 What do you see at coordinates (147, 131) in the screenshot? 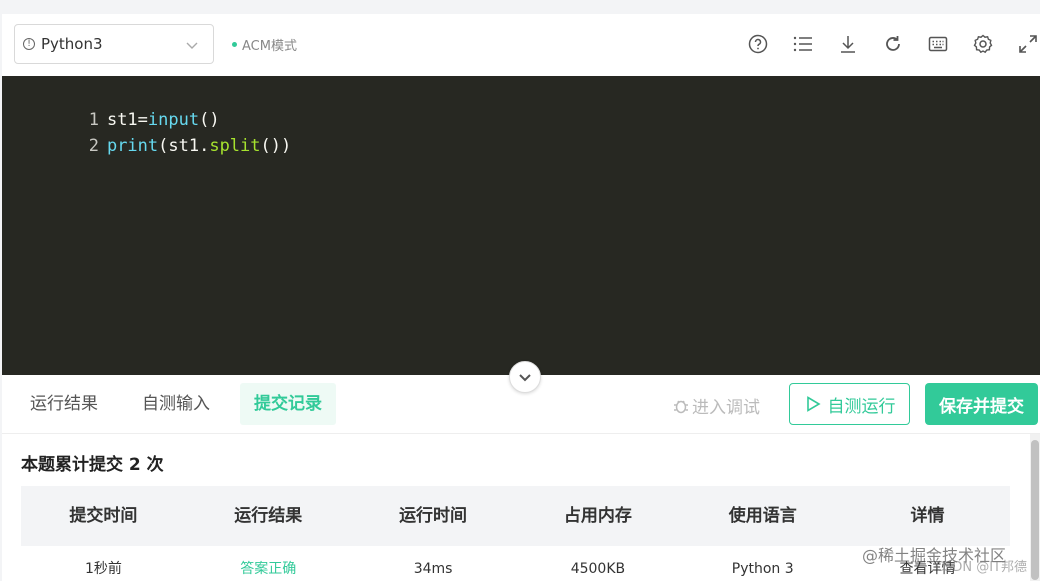
I see `code-line: 2 print(st1.split())` at bounding box center [147, 131].